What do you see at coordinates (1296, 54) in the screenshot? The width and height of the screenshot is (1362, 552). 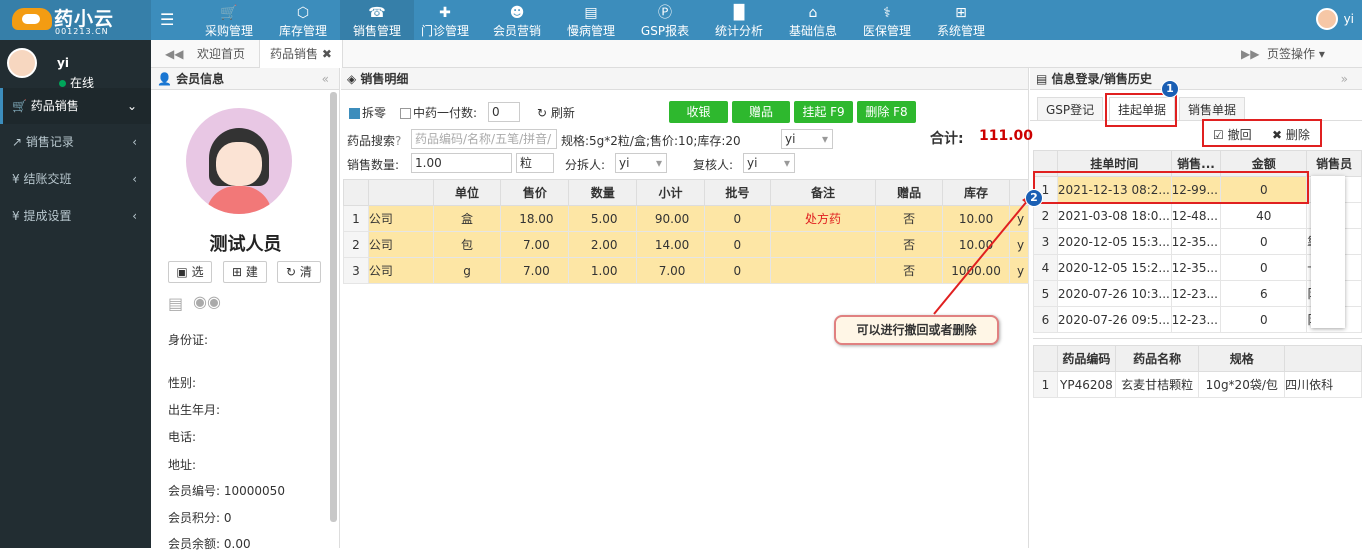 I see `page-ops-menu: 页签操作 ▾` at bounding box center [1296, 54].